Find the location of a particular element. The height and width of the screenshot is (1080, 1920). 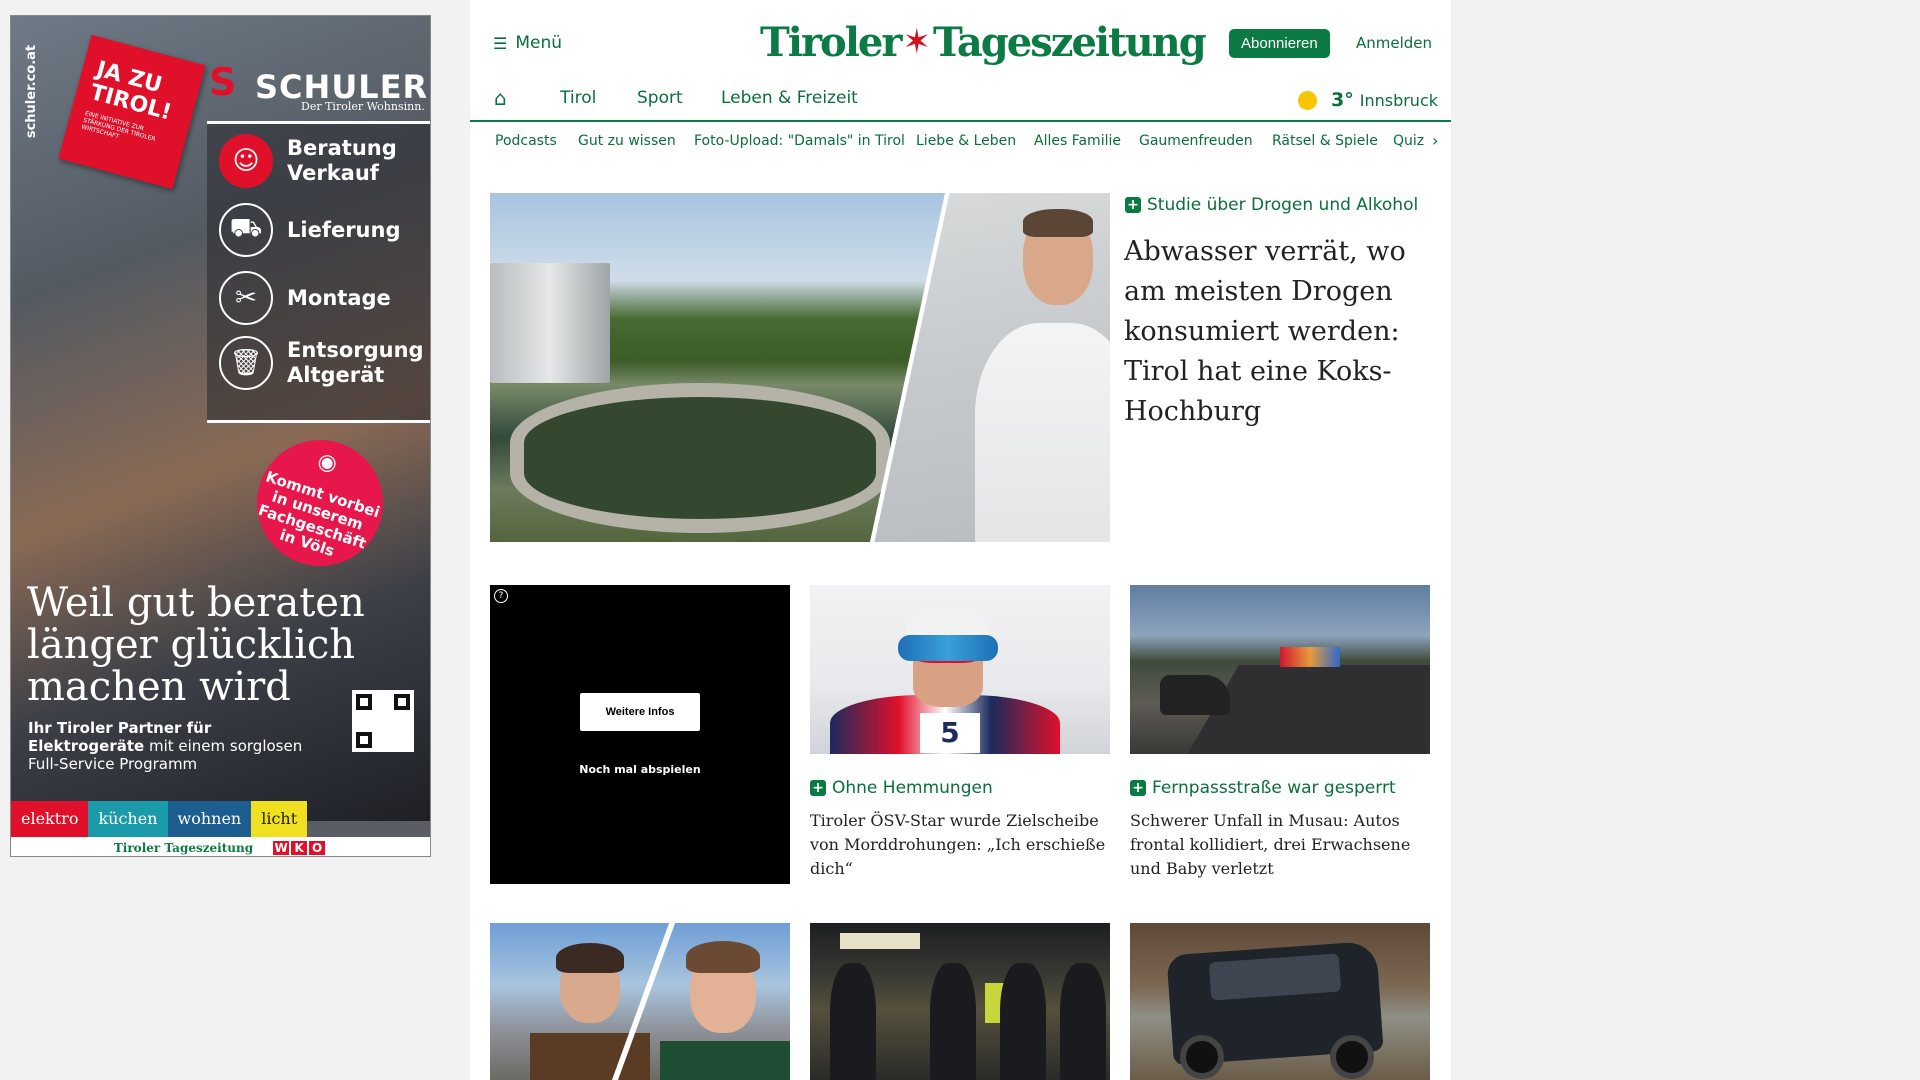

subscribe-button: Abonnieren is located at coordinates (1279, 43).